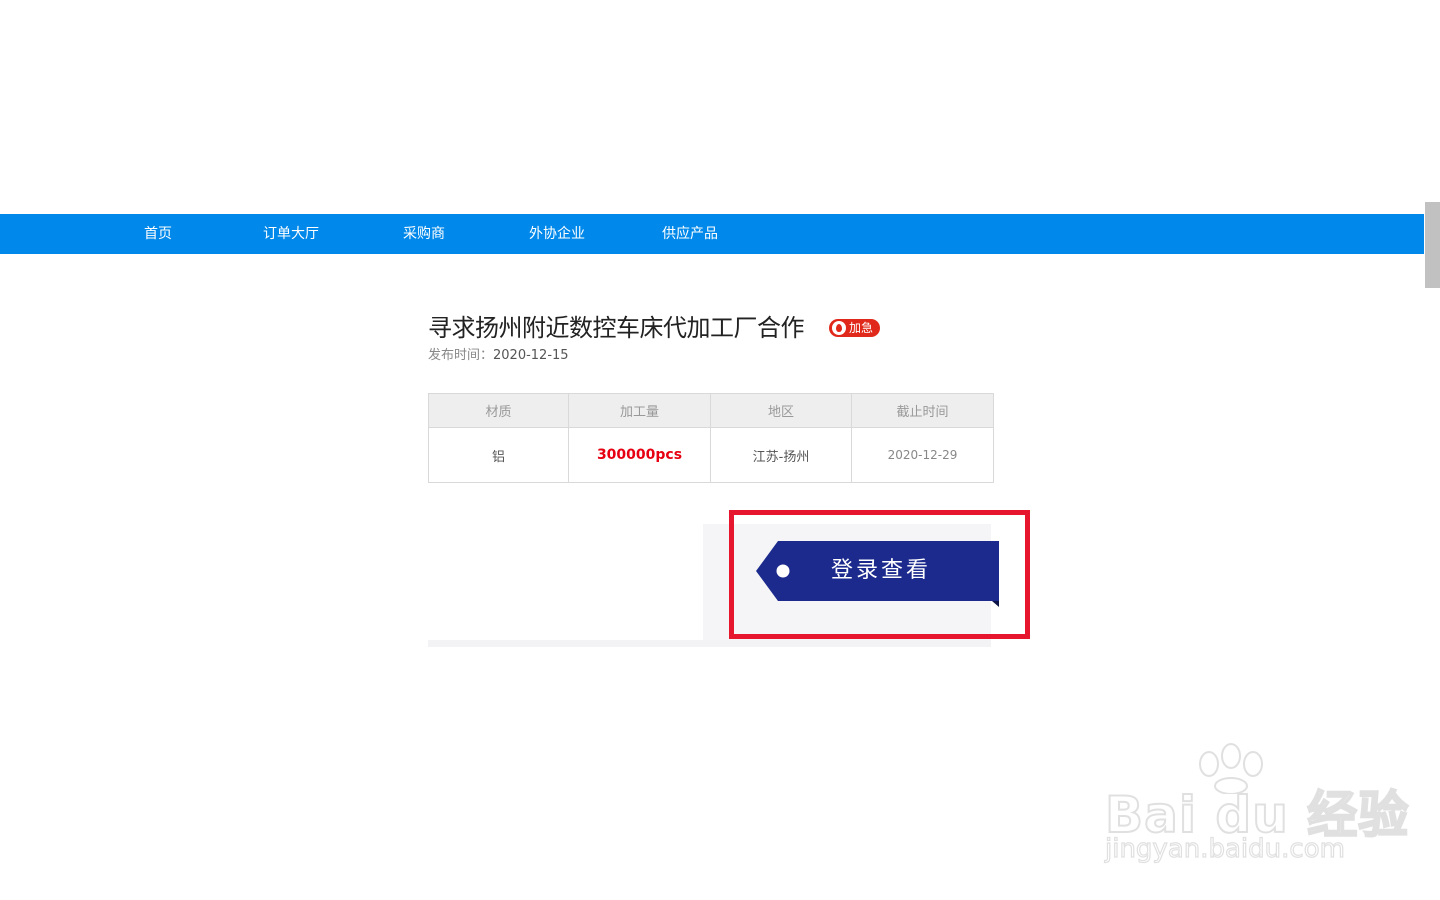  What do you see at coordinates (1224, 848) in the screenshot?
I see `watermark-url: jingyan.baidu.com` at bounding box center [1224, 848].